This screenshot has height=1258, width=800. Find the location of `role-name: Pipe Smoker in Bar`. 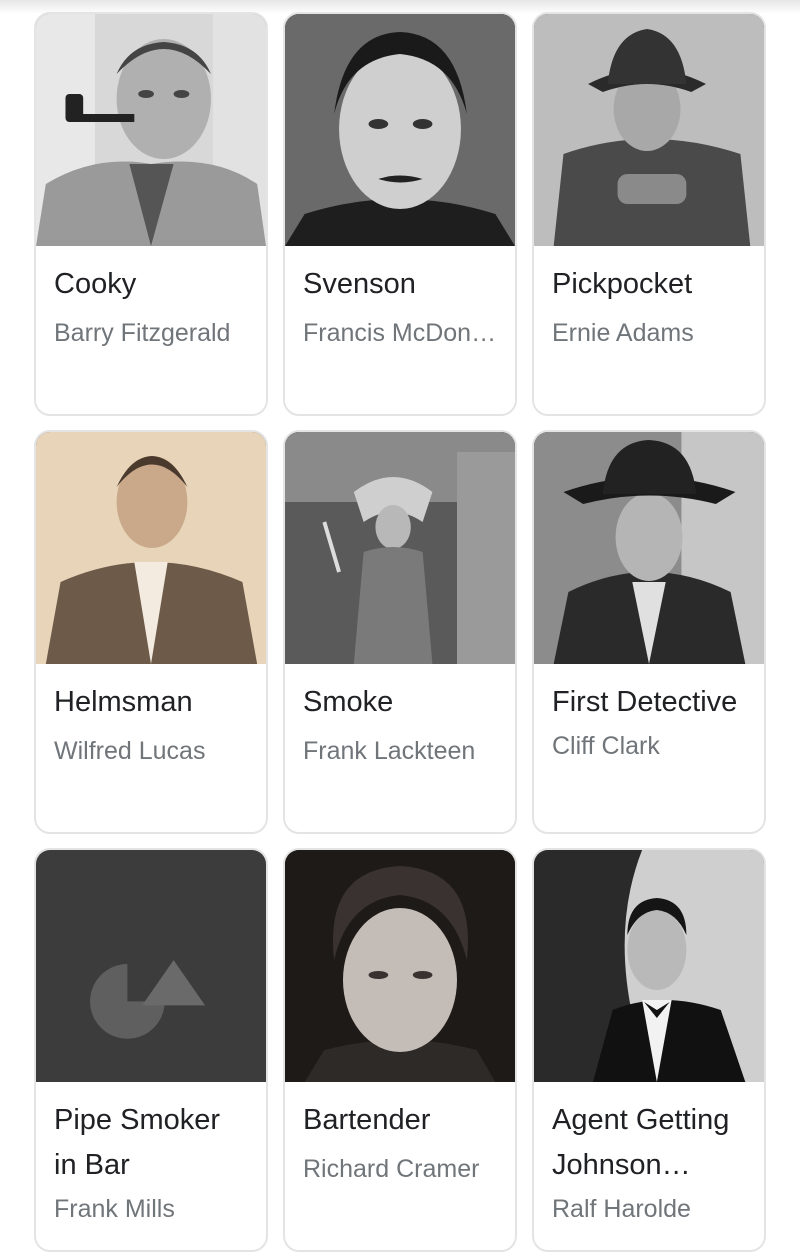

role-name: Pipe Smoker in Bar is located at coordinates (137, 1142).